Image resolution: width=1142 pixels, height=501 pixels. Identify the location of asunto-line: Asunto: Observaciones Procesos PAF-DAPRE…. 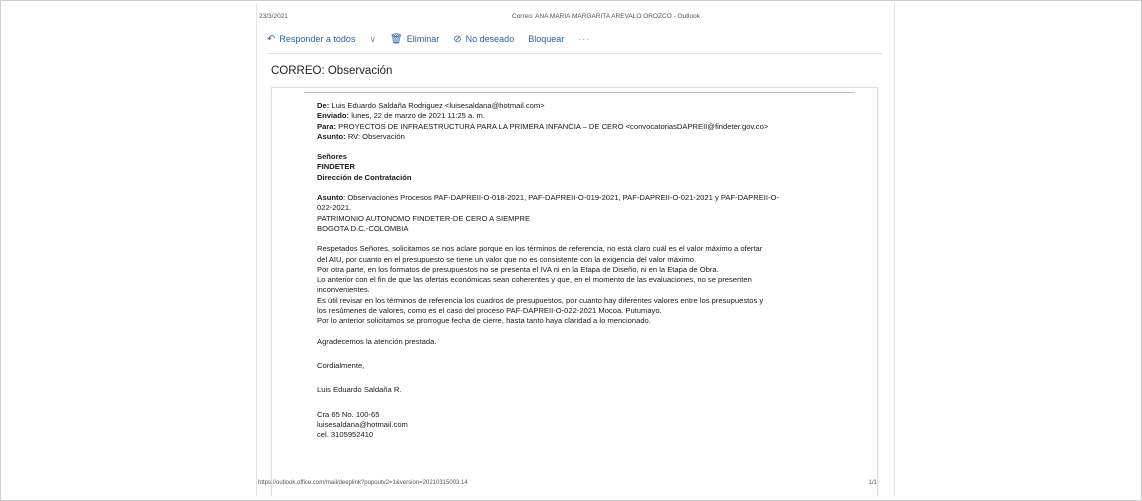
(548, 198).